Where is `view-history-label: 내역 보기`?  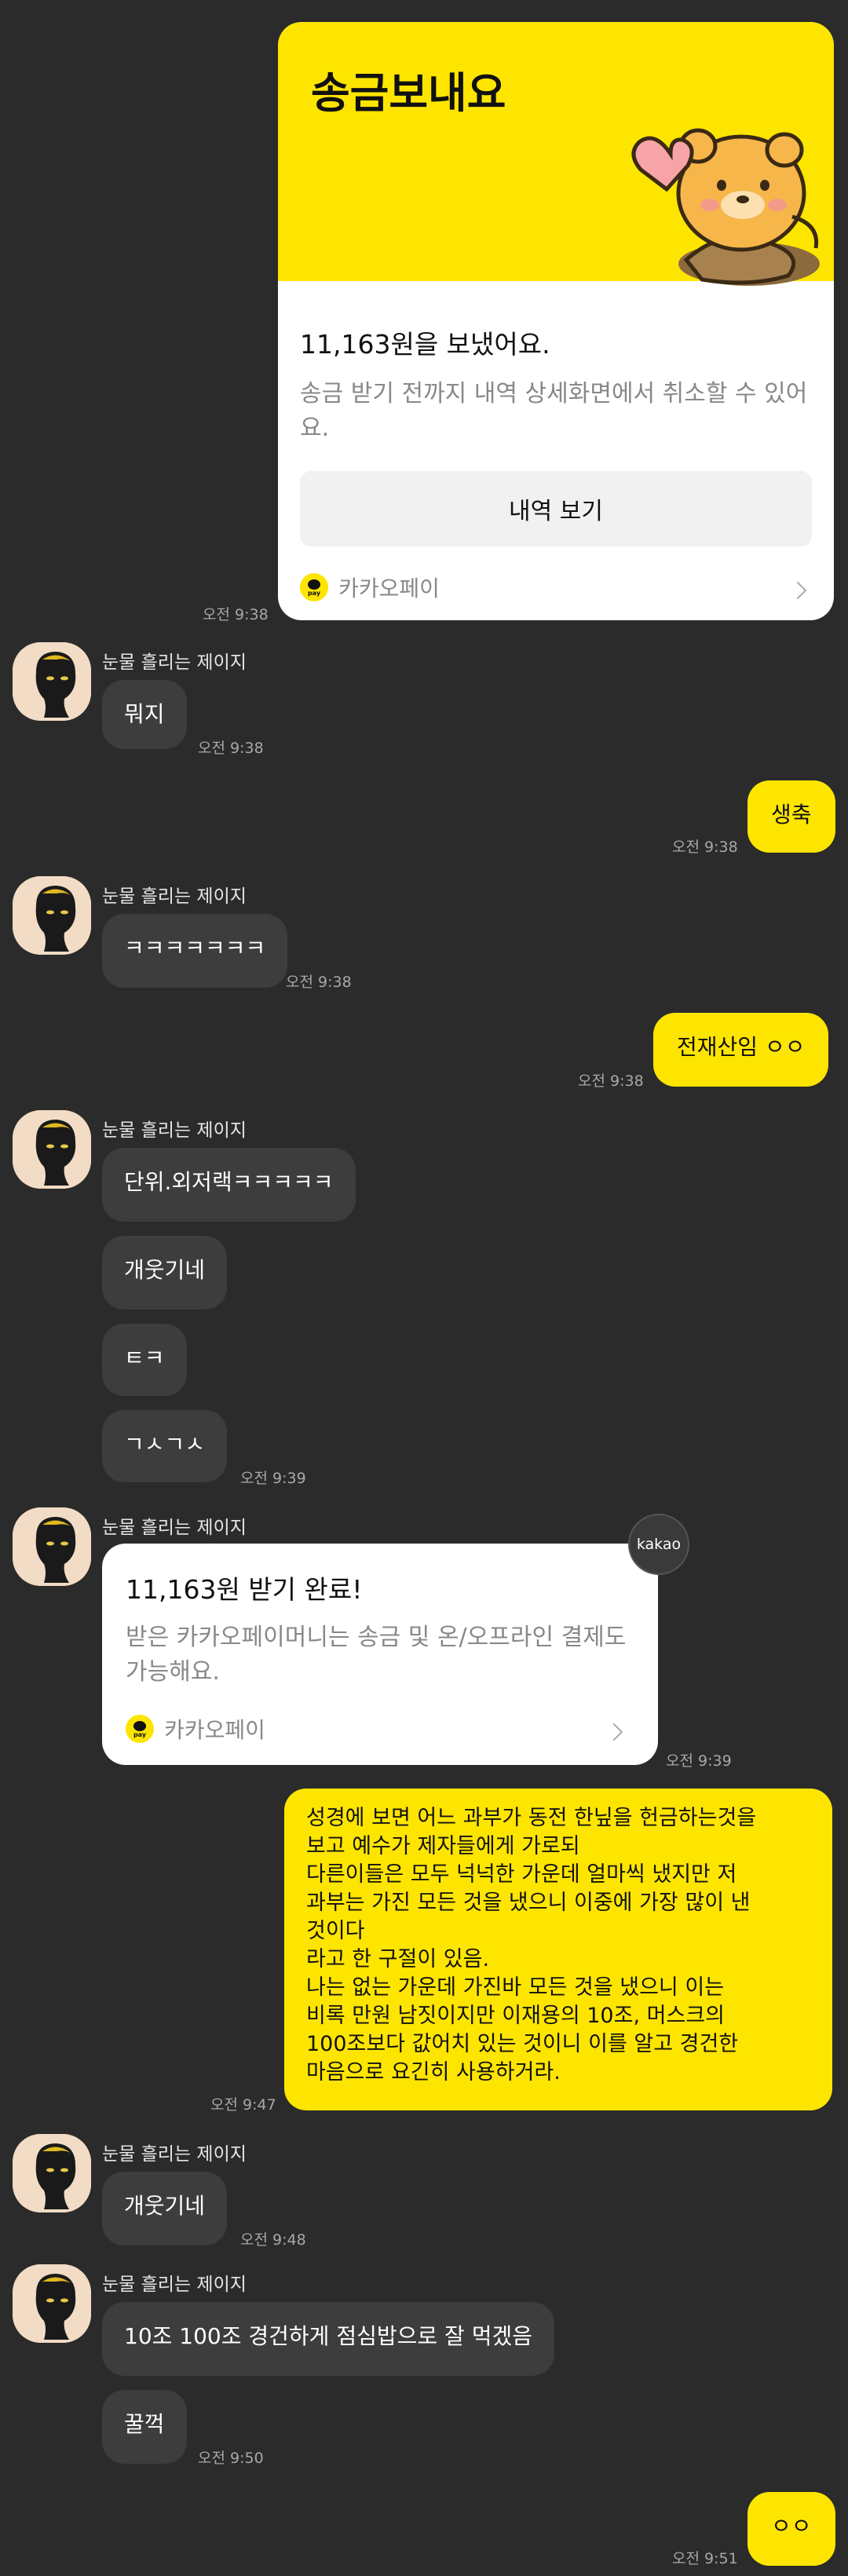 view-history-label: 내역 보기 is located at coordinates (556, 511).